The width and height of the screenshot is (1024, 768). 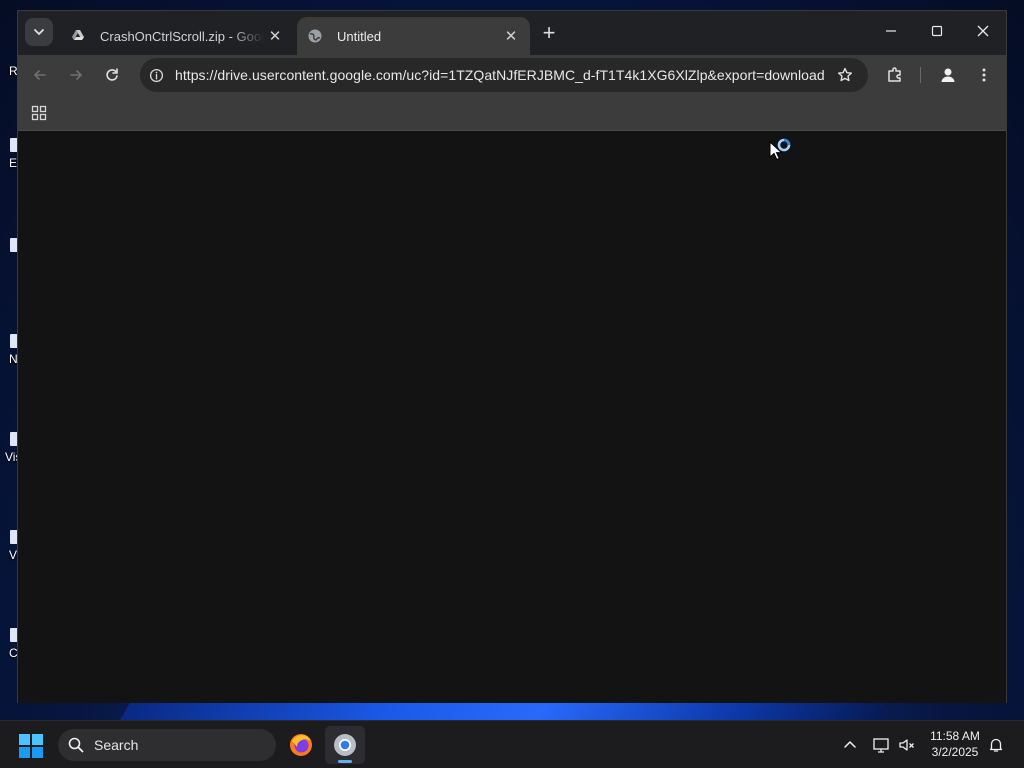 I want to click on taskbar-app-chrome, so click(x=345, y=745).